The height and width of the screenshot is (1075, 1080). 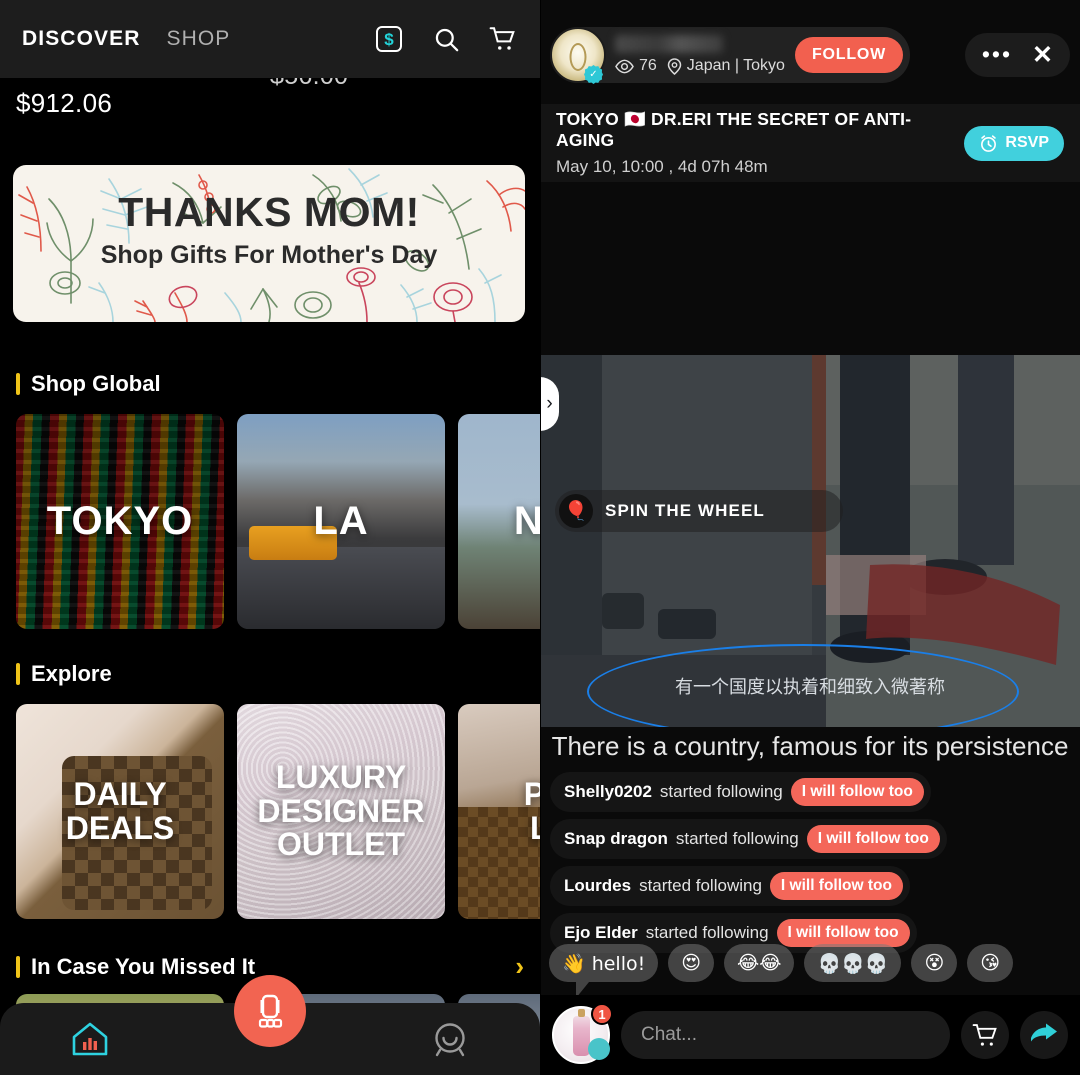 I want to click on city-label: NEW, so click(x=526, y=521).